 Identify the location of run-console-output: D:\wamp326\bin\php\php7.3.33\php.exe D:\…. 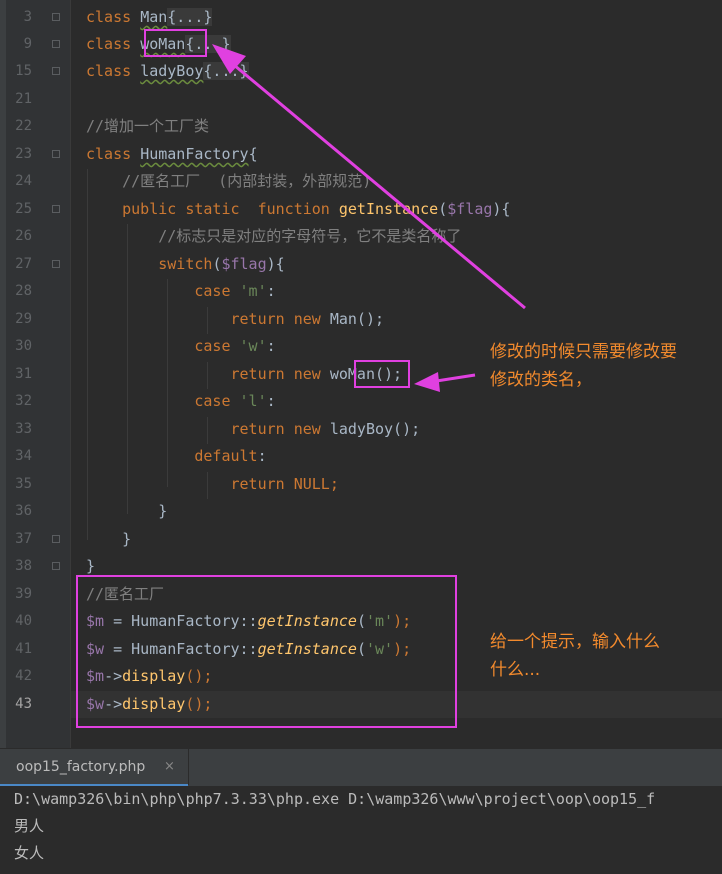
(361, 830).